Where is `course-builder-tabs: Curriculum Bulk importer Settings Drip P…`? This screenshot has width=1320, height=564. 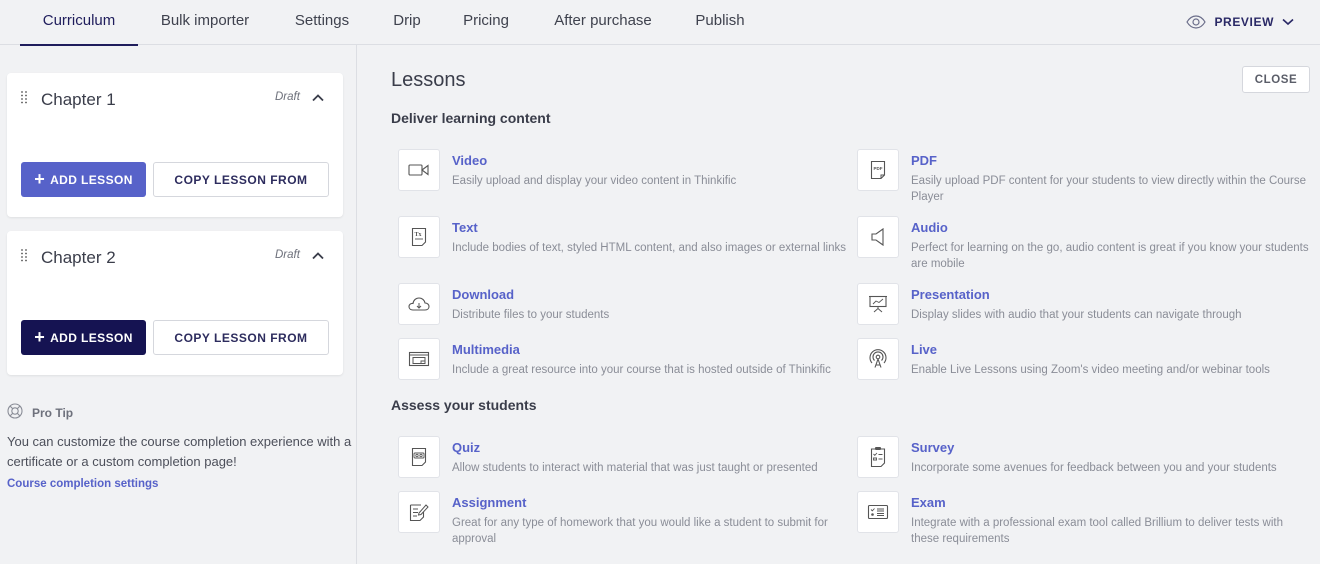 course-builder-tabs: Curriculum Bulk importer Settings Drip P… is located at coordinates (660, 23).